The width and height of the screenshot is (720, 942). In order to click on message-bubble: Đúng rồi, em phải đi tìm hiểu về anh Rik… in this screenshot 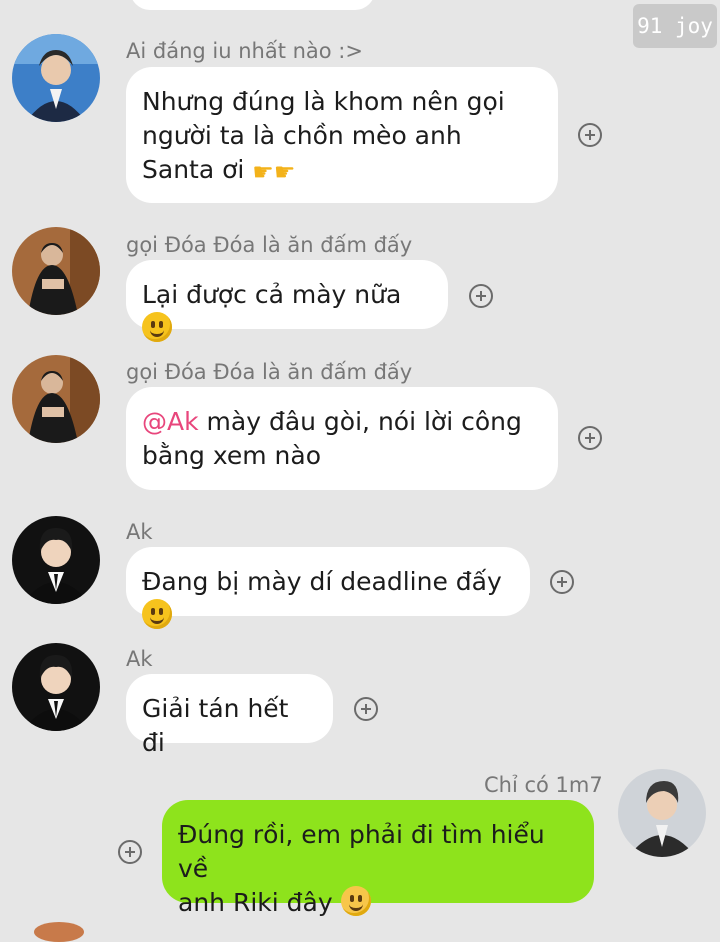, I will do `click(378, 858)`.